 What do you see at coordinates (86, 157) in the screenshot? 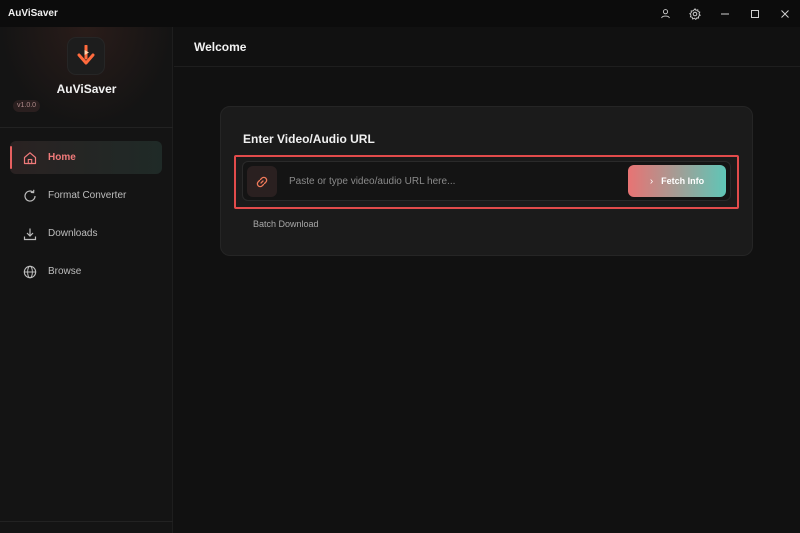
I see `sidebar-item-home: Home` at bounding box center [86, 157].